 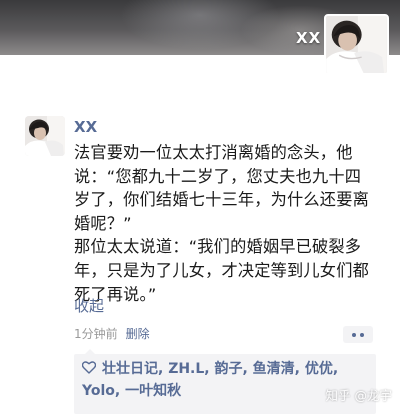 I want to click on likes-box: 壮壮日记, ZH.L, 韵子, 鱼清清, 优优, Yolo, 一叶知秋, so click(x=225, y=381).